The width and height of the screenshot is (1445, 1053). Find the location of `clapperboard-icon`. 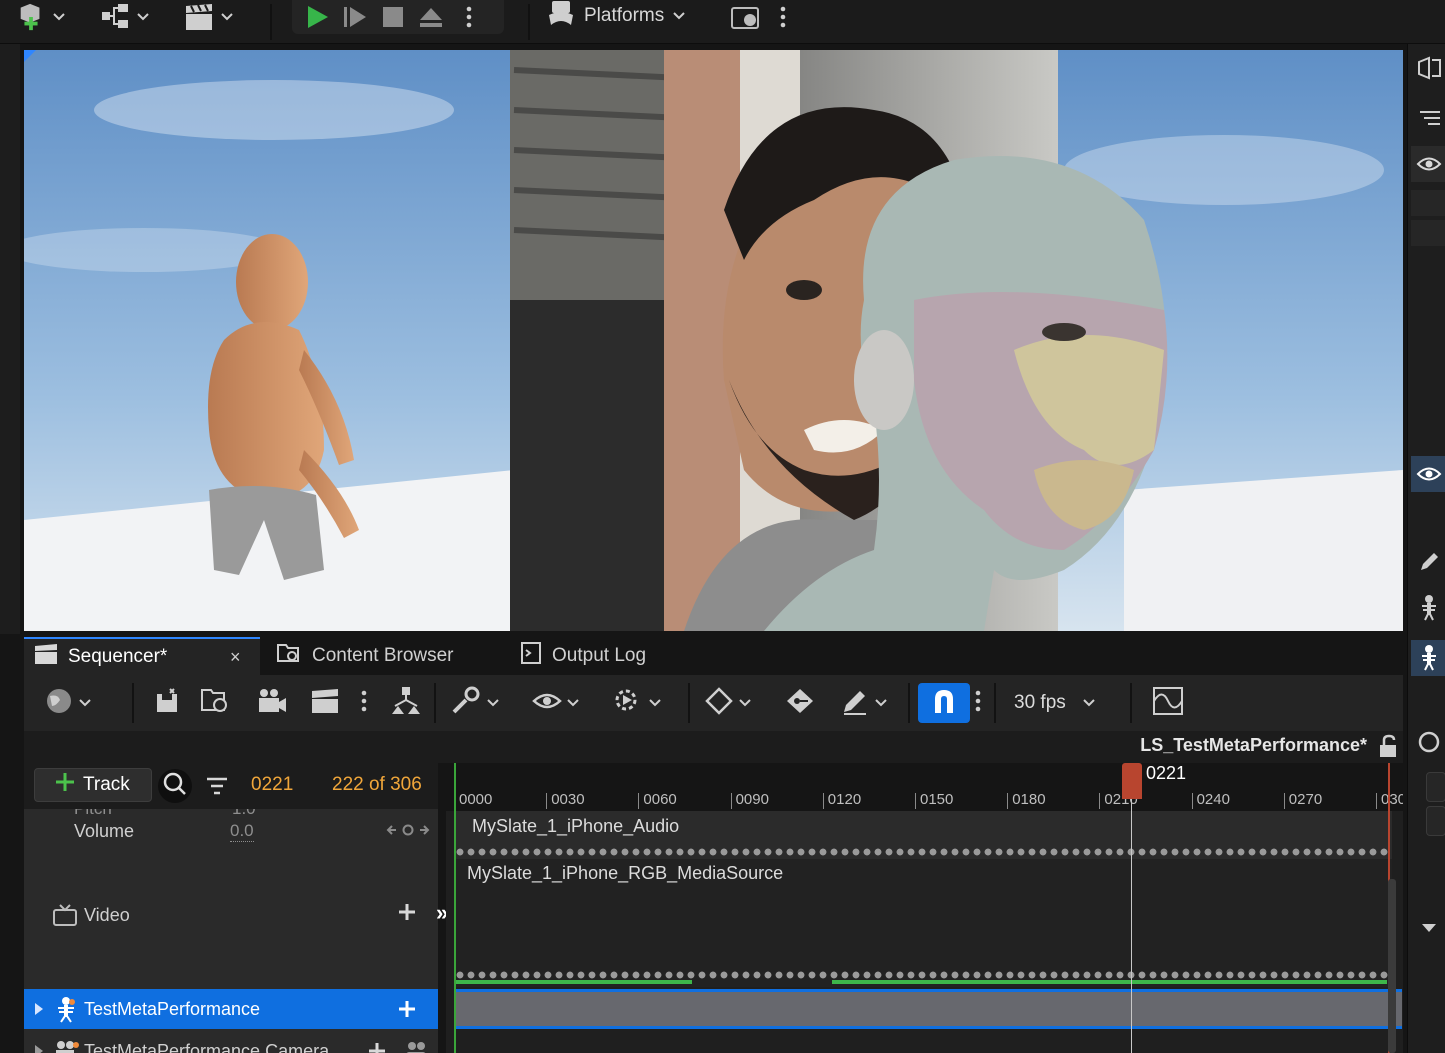

clapperboard-icon is located at coordinates (199, 17).